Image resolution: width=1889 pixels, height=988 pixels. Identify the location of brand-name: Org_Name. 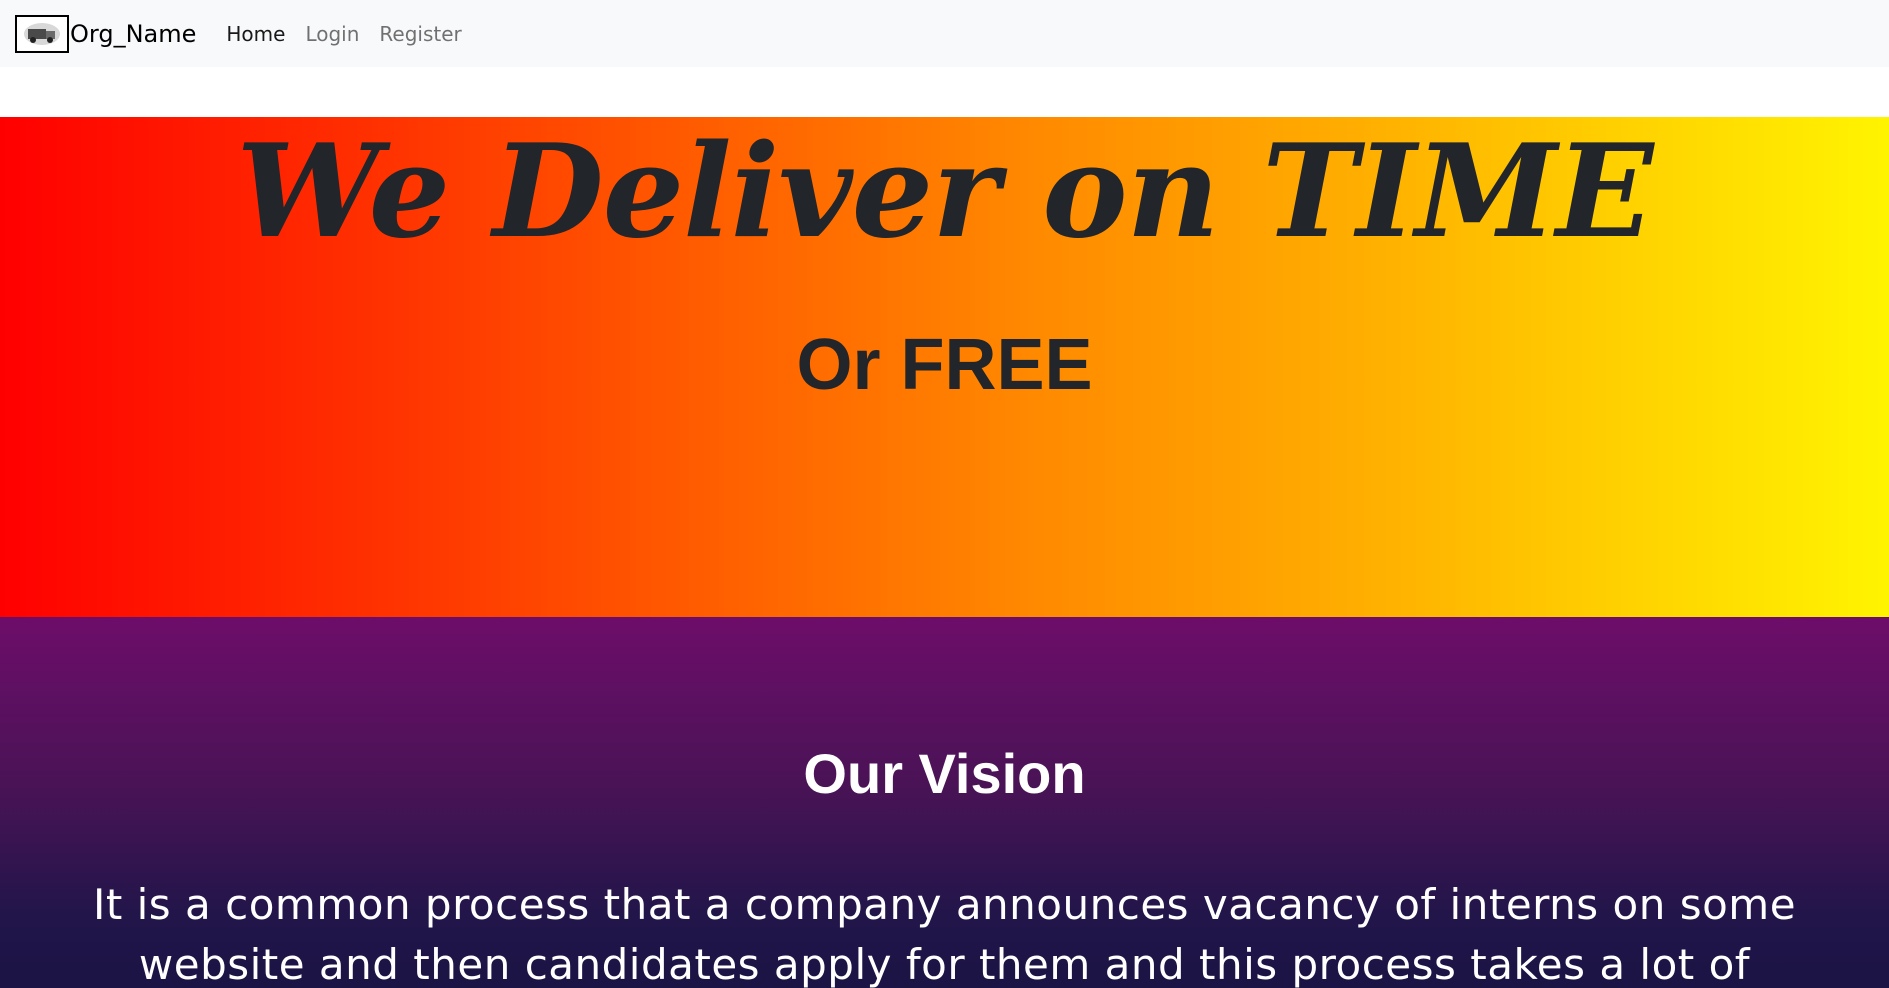
(133, 34).